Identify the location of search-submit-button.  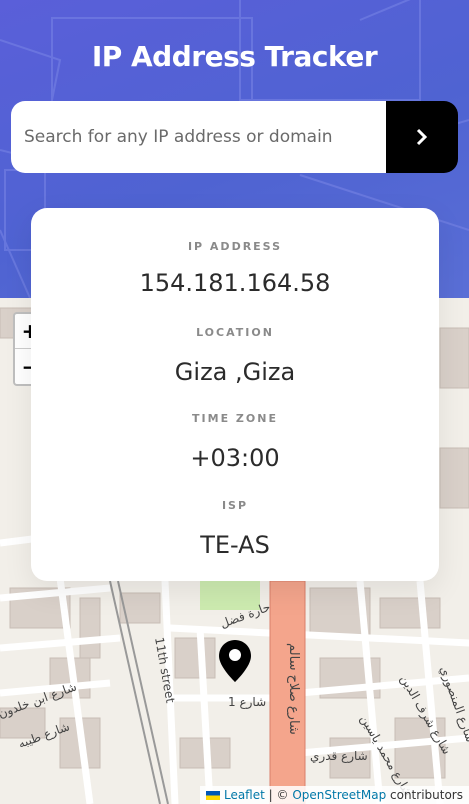
(422, 137).